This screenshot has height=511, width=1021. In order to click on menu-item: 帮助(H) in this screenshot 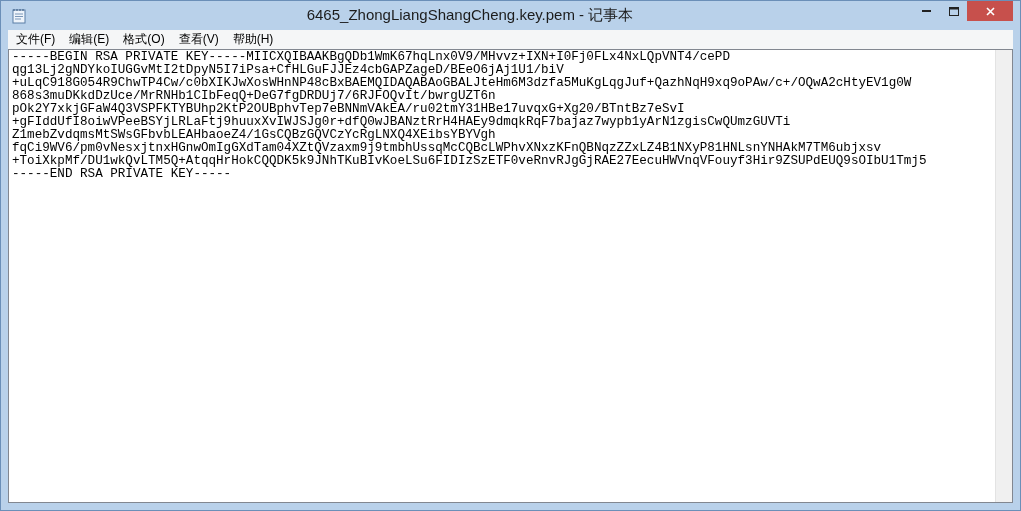, I will do `click(253, 39)`.